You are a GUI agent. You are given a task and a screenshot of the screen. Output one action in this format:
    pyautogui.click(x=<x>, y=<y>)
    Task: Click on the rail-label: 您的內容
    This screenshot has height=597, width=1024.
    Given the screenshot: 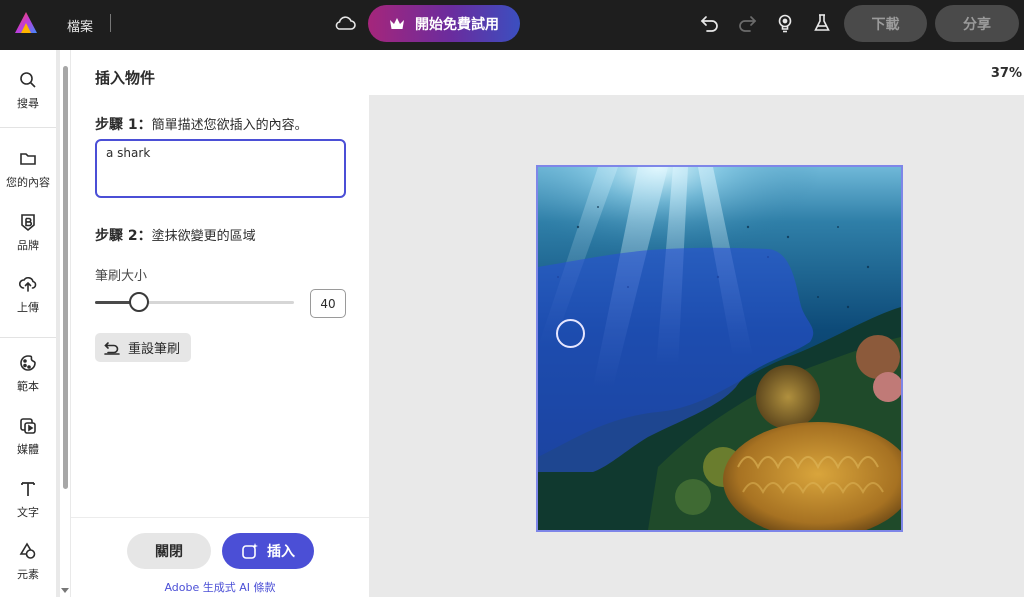 What is the action you would take?
    pyautogui.click(x=28, y=182)
    